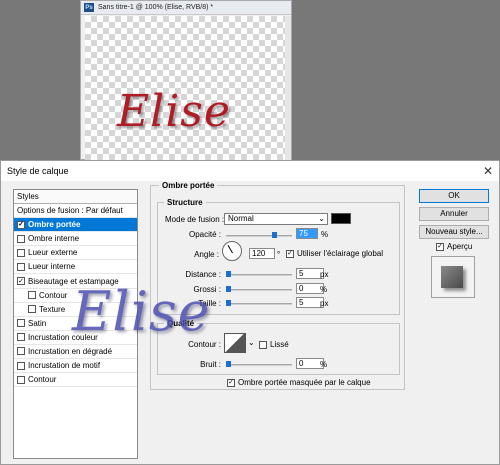 The image size is (500, 465). What do you see at coordinates (250, 171) in the screenshot?
I see `dialog-titlebar: Style de calque ✕` at bounding box center [250, 171].